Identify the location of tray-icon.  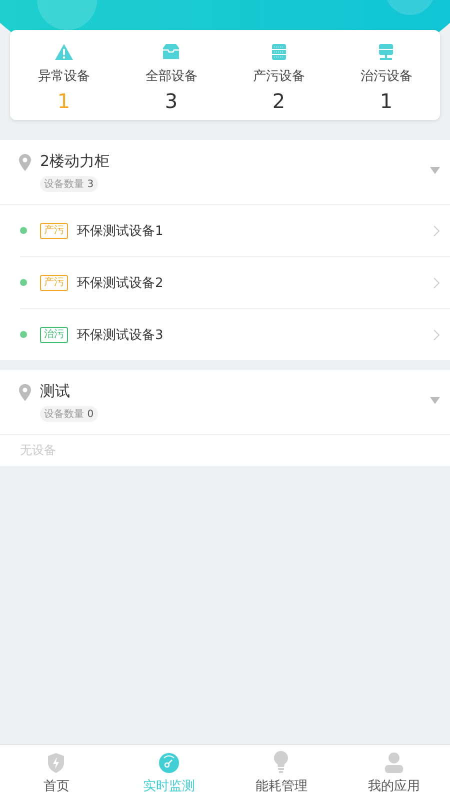
(171, 52).